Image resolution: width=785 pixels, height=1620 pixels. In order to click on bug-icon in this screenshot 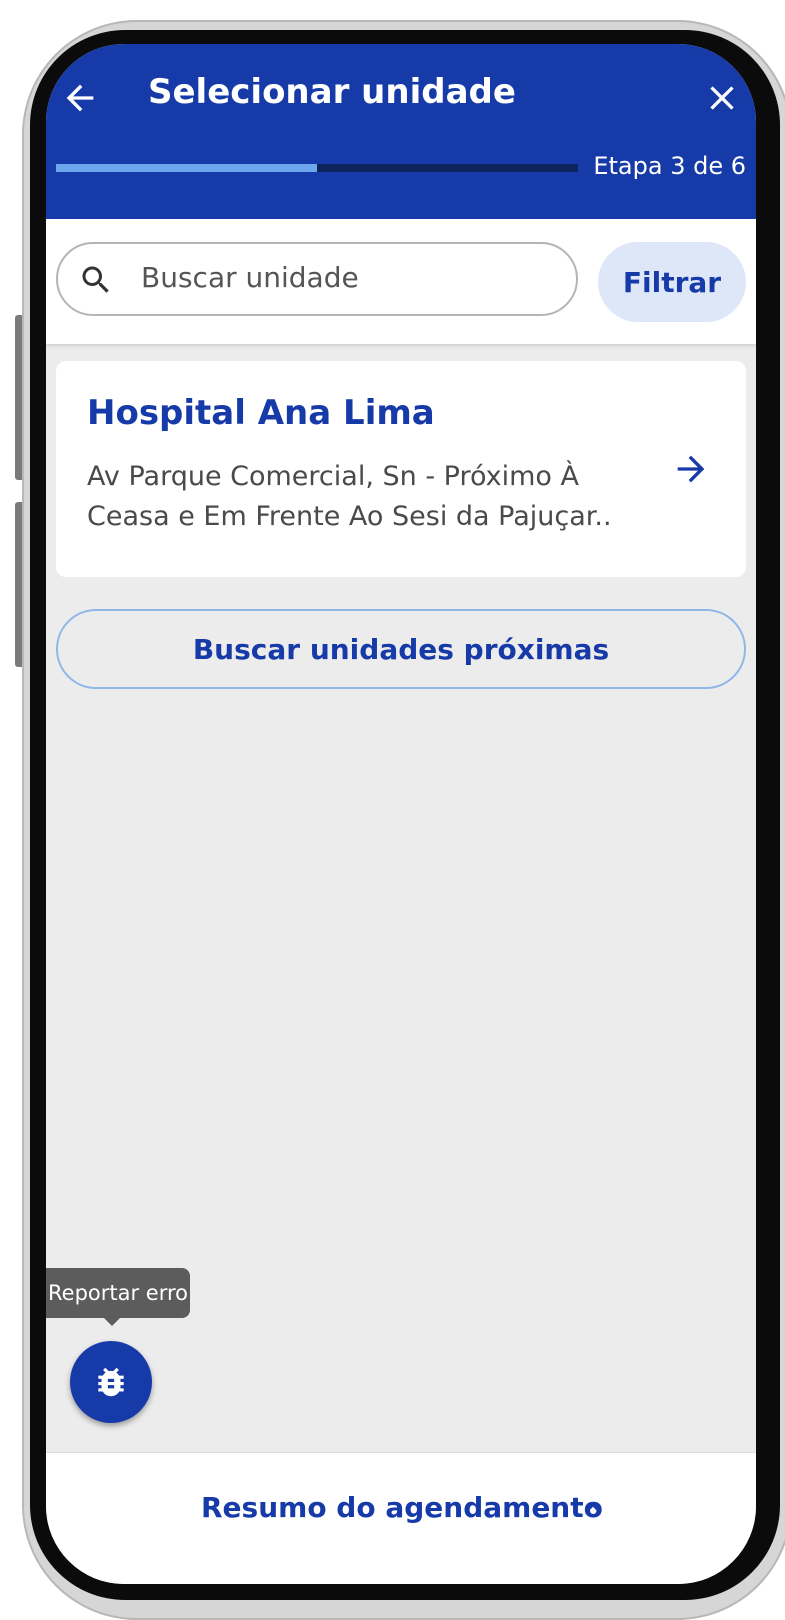, I will do `click(111, 1382)`.